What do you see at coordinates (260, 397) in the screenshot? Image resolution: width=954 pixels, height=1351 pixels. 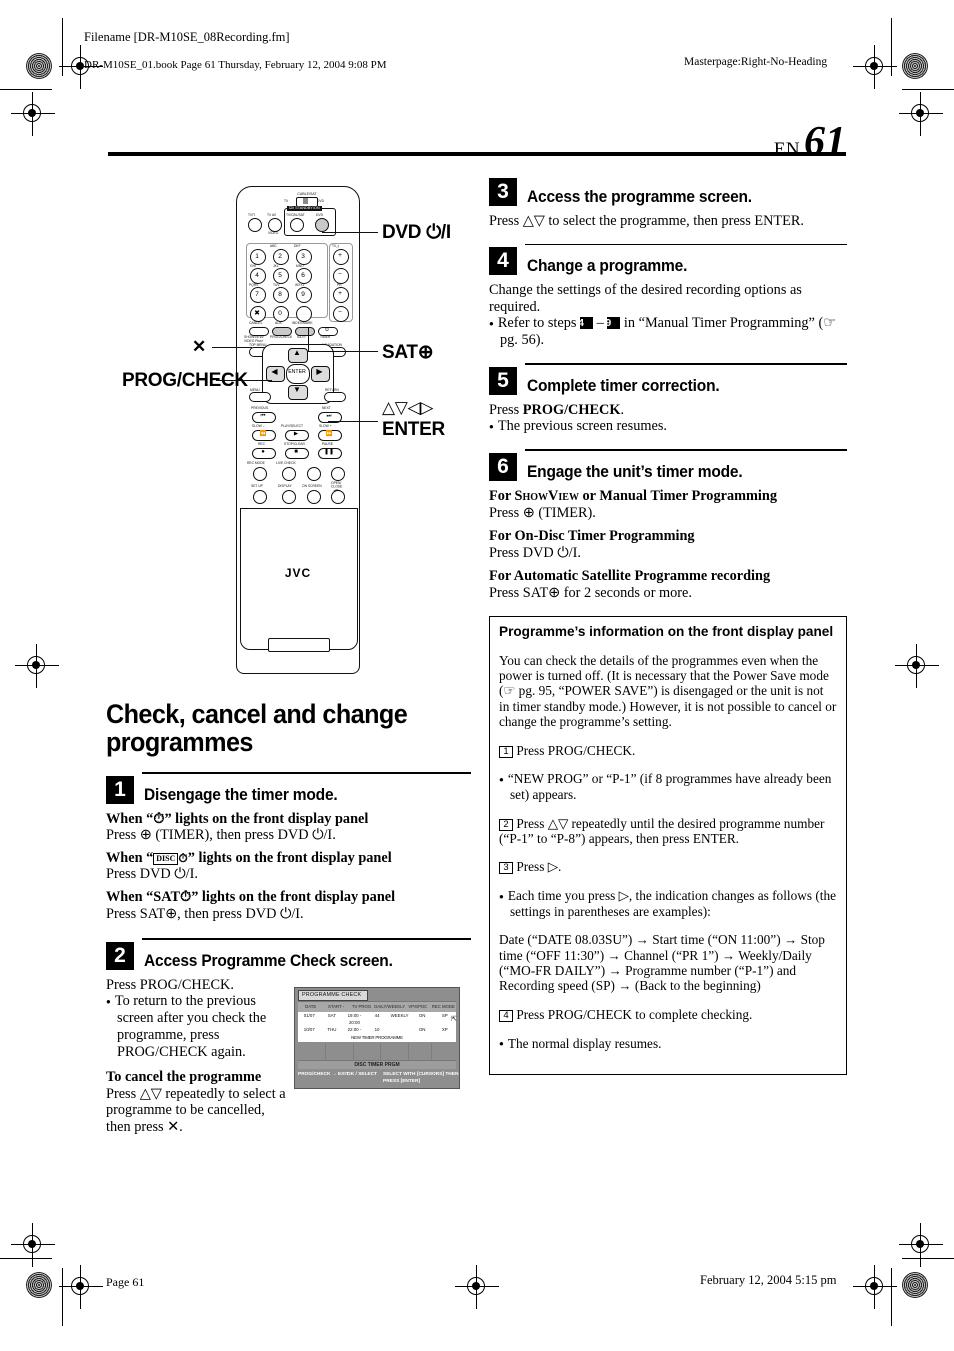 I see `menu-button` at bounding box center [260, 397].